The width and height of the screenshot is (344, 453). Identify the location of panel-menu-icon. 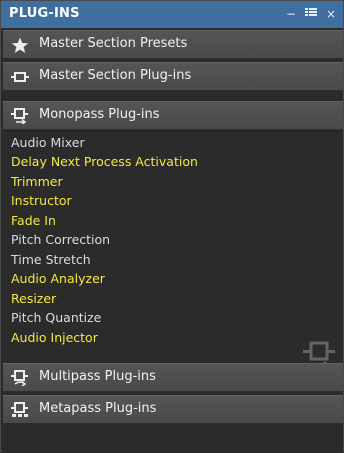
(311, 14).